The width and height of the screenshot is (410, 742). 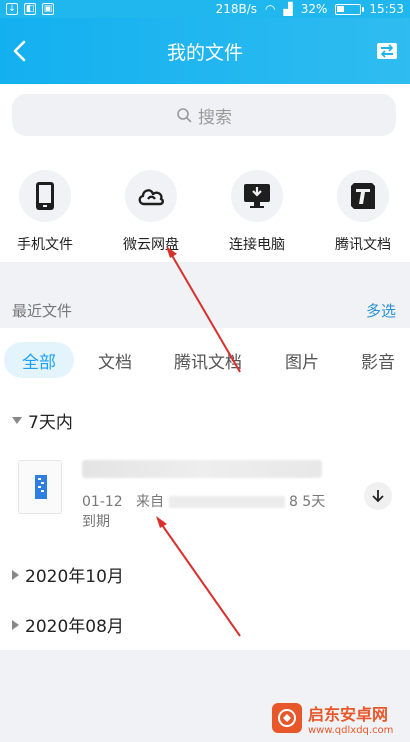 What do you see at coordinates (236, 9) in the screenshot?
I see `network-speed: 218B/s` at bounding box center [236, 9].